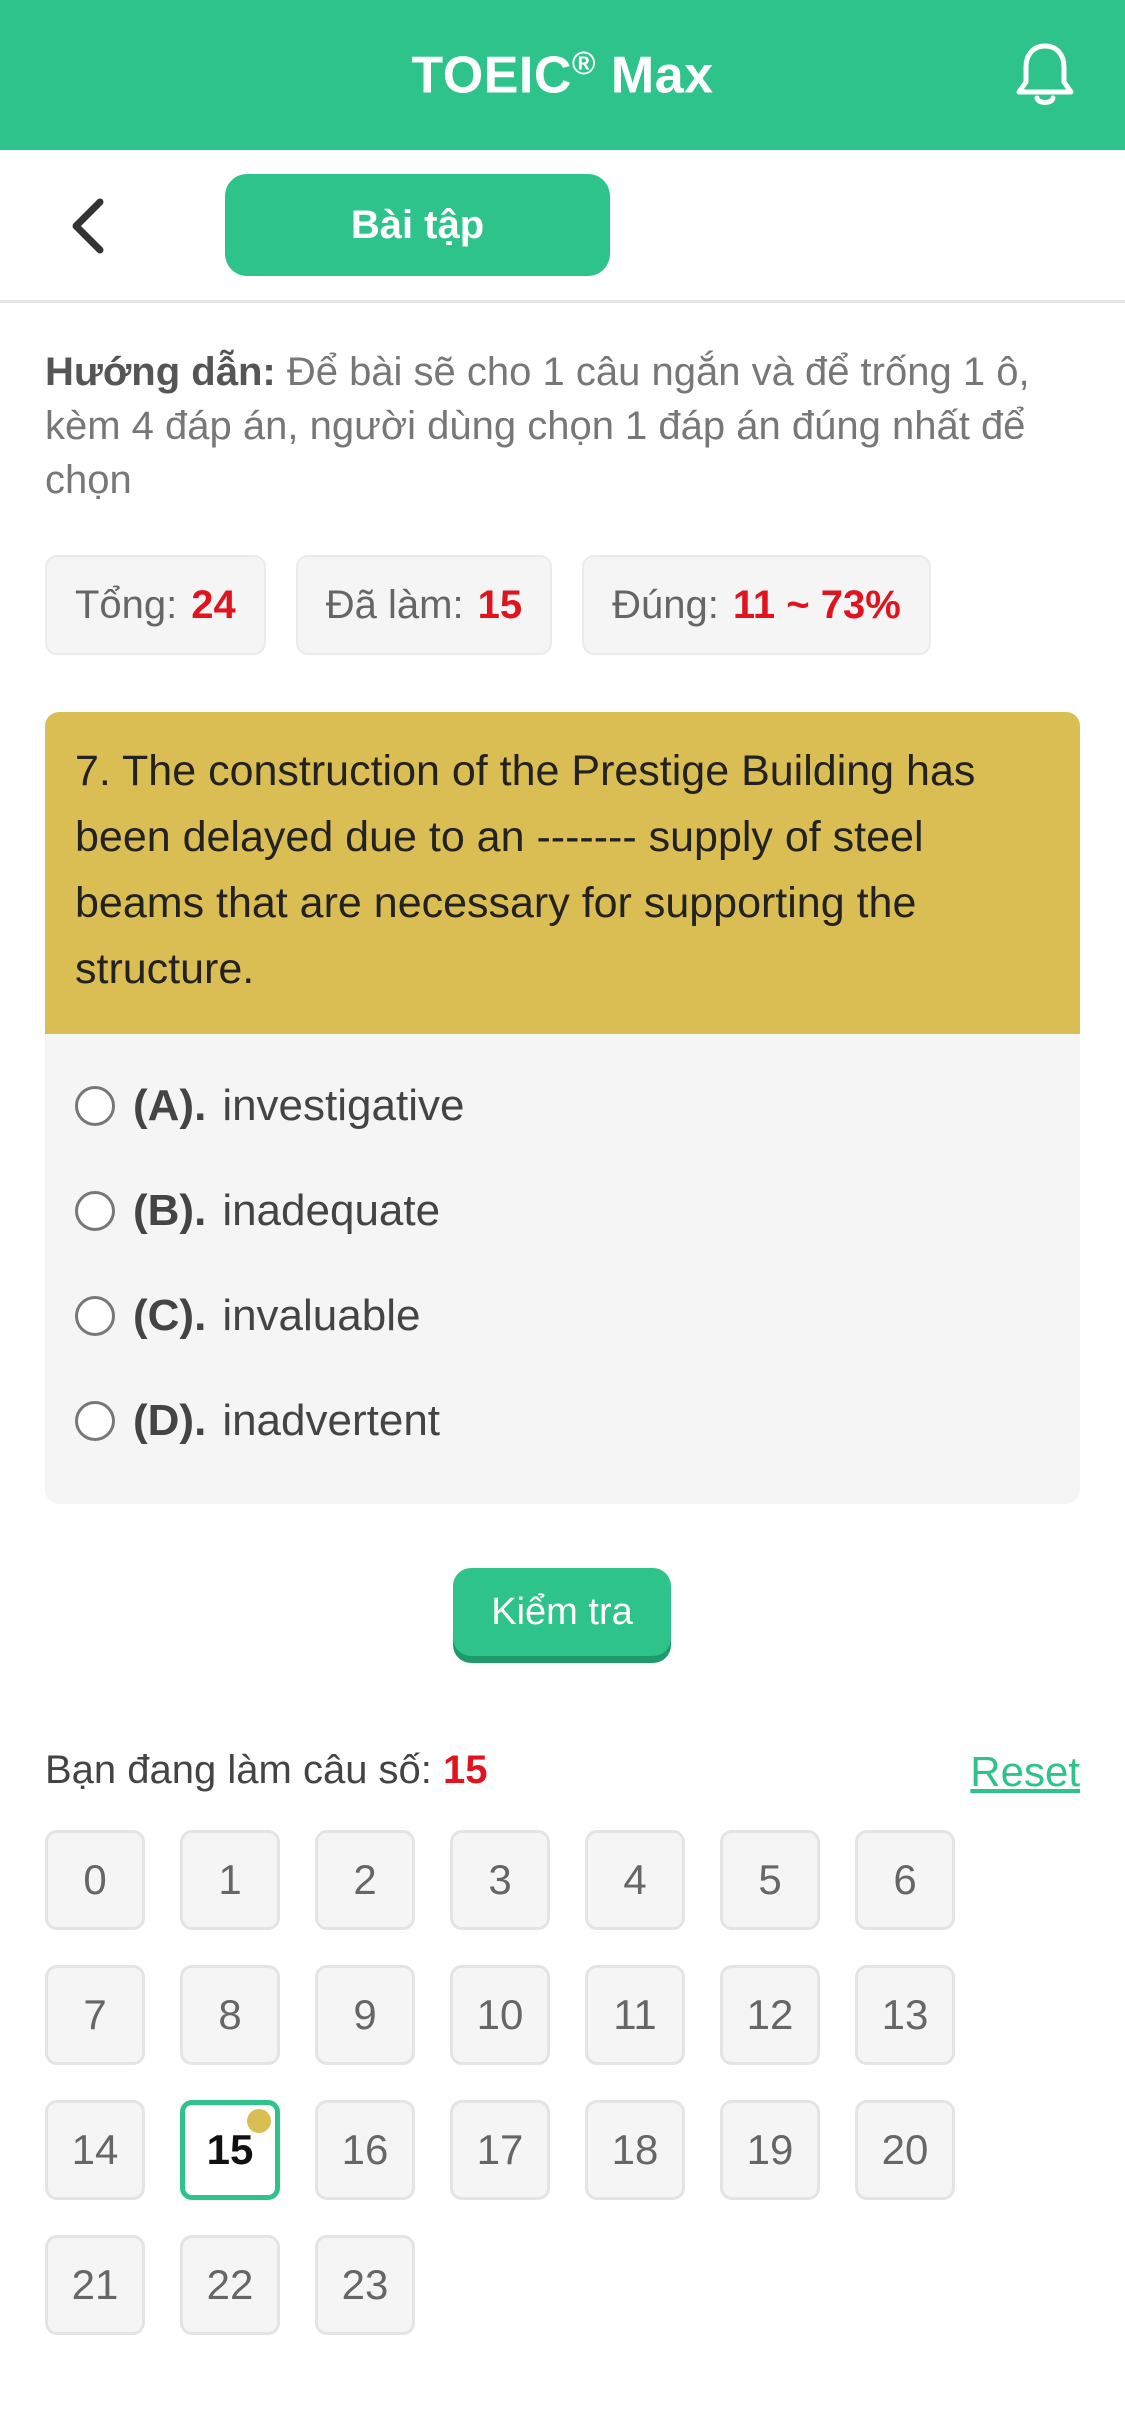 This screenshot has width=1125, height=2436. What do you see at coordinates (266, 1770) in the screenshot?
I see `current-question-label: Bạn đang làm câu số: 15` at bounding box center [266, 1770].